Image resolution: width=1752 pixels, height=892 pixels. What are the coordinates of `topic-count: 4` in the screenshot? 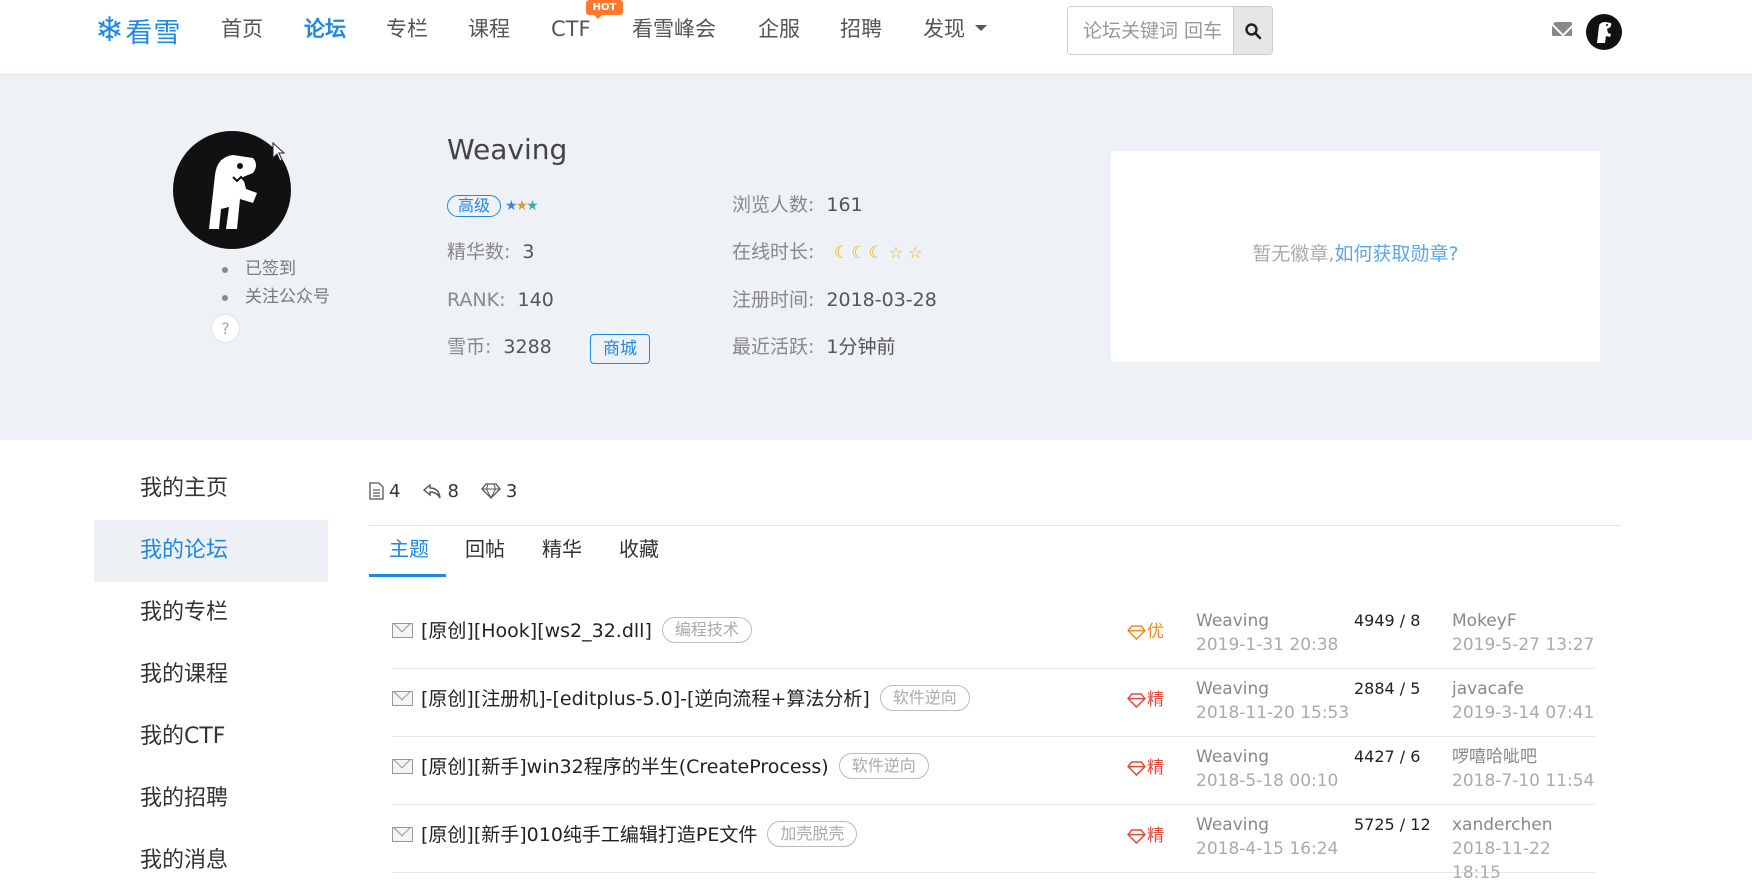 It's located at (384, 491).